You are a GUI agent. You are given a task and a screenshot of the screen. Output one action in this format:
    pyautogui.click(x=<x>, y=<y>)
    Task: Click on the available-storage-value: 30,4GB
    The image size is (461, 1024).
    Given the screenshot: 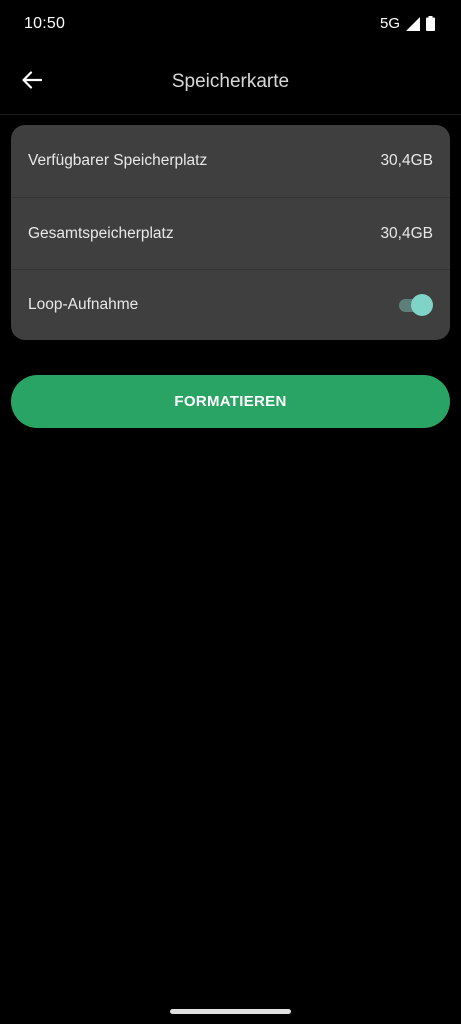 What is the action you would take?
    pyautogui.click(x=406, y=160)
    